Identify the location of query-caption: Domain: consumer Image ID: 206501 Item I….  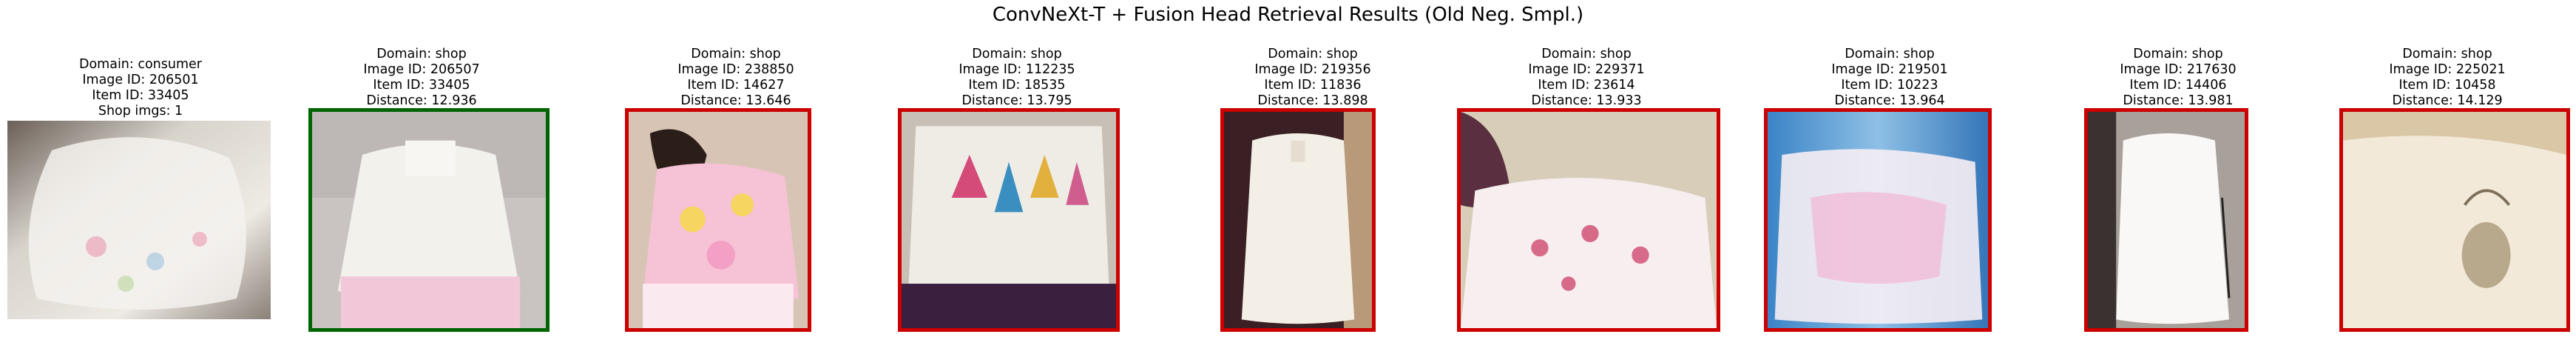
(140, 88).